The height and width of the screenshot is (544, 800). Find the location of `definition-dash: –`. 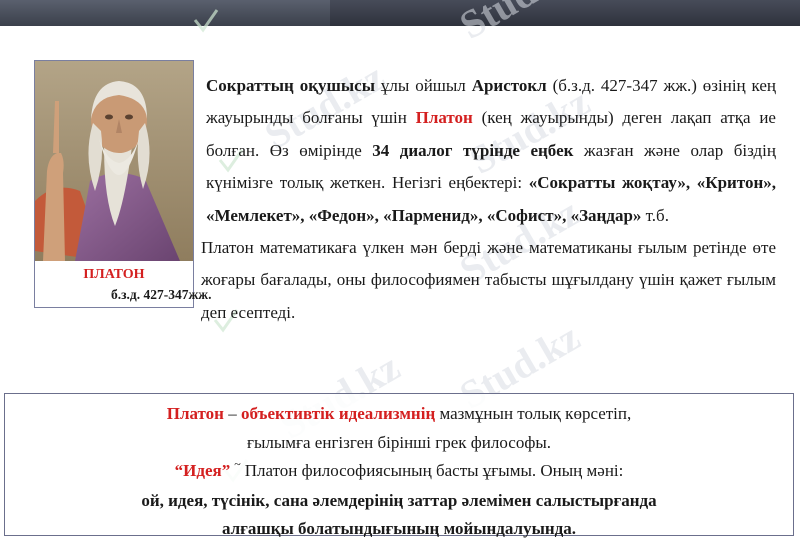

definition-dash: – is located at coordinates (232, 413).